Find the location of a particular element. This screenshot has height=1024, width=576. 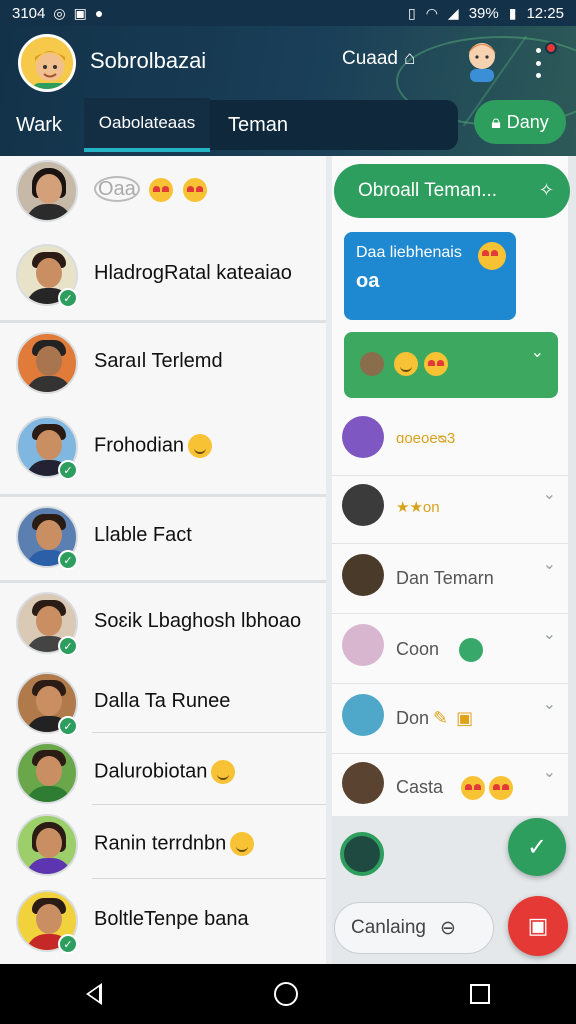

lock-icon: ⊖ is located at coordinates (448, 928).